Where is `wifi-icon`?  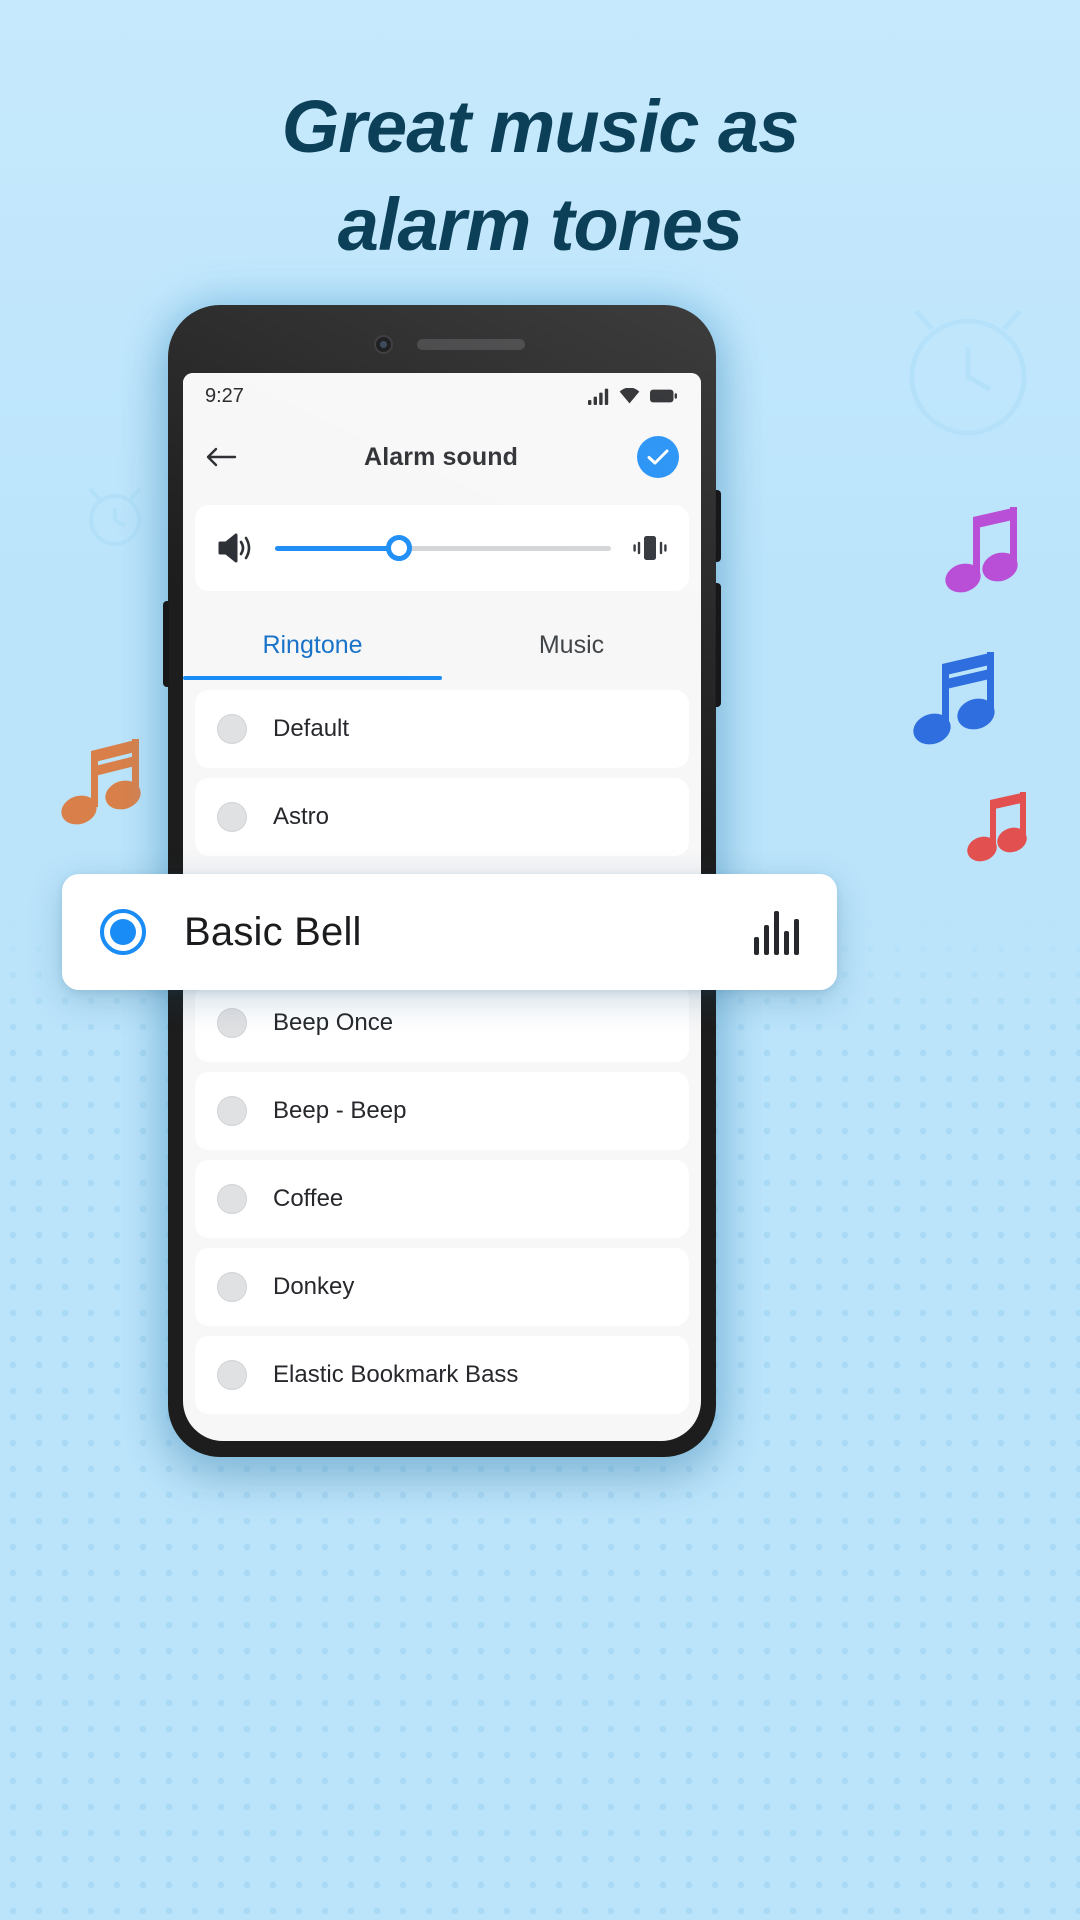 wifi-icon is located at coordinates (629, 396).